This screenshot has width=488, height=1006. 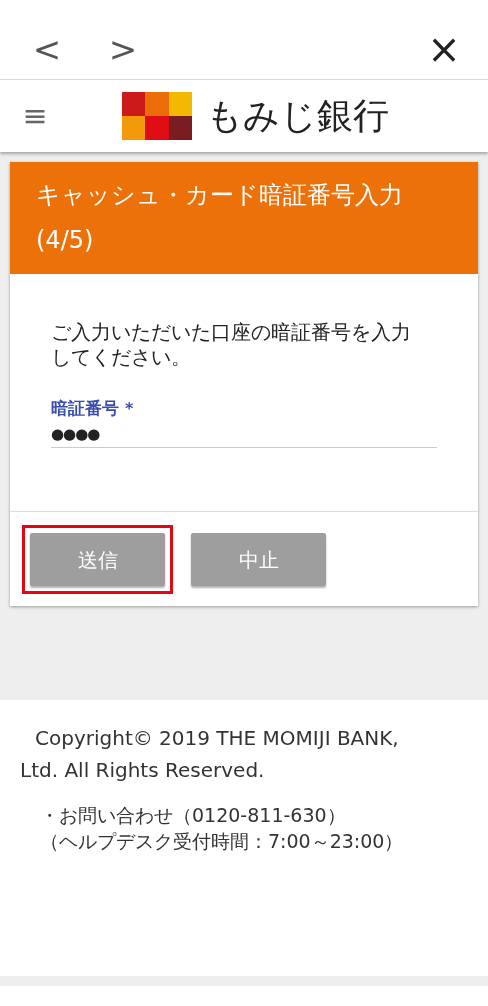 What do you see at coordinates (35, 116) in the screenshot?
I see `menu-button: ≡` at bounding box center [35, 116].